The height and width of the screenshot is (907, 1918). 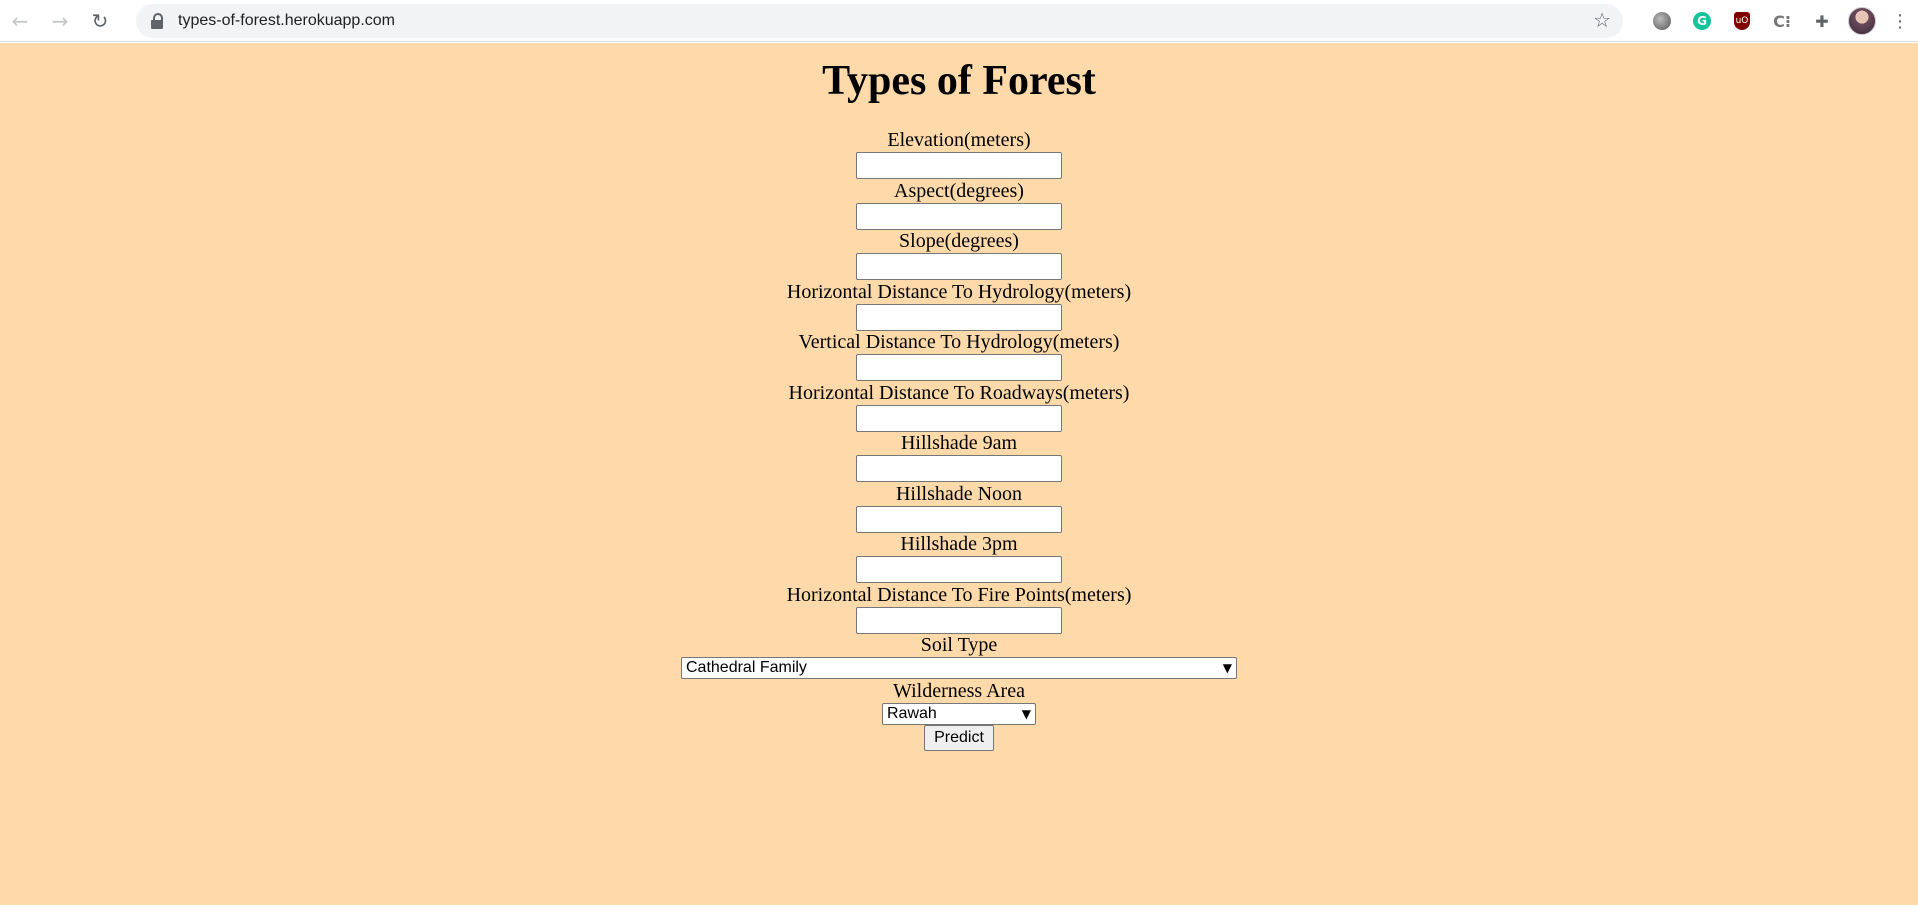 I want to click on field-label: Wilderness Area, so click(x=959, y=691).